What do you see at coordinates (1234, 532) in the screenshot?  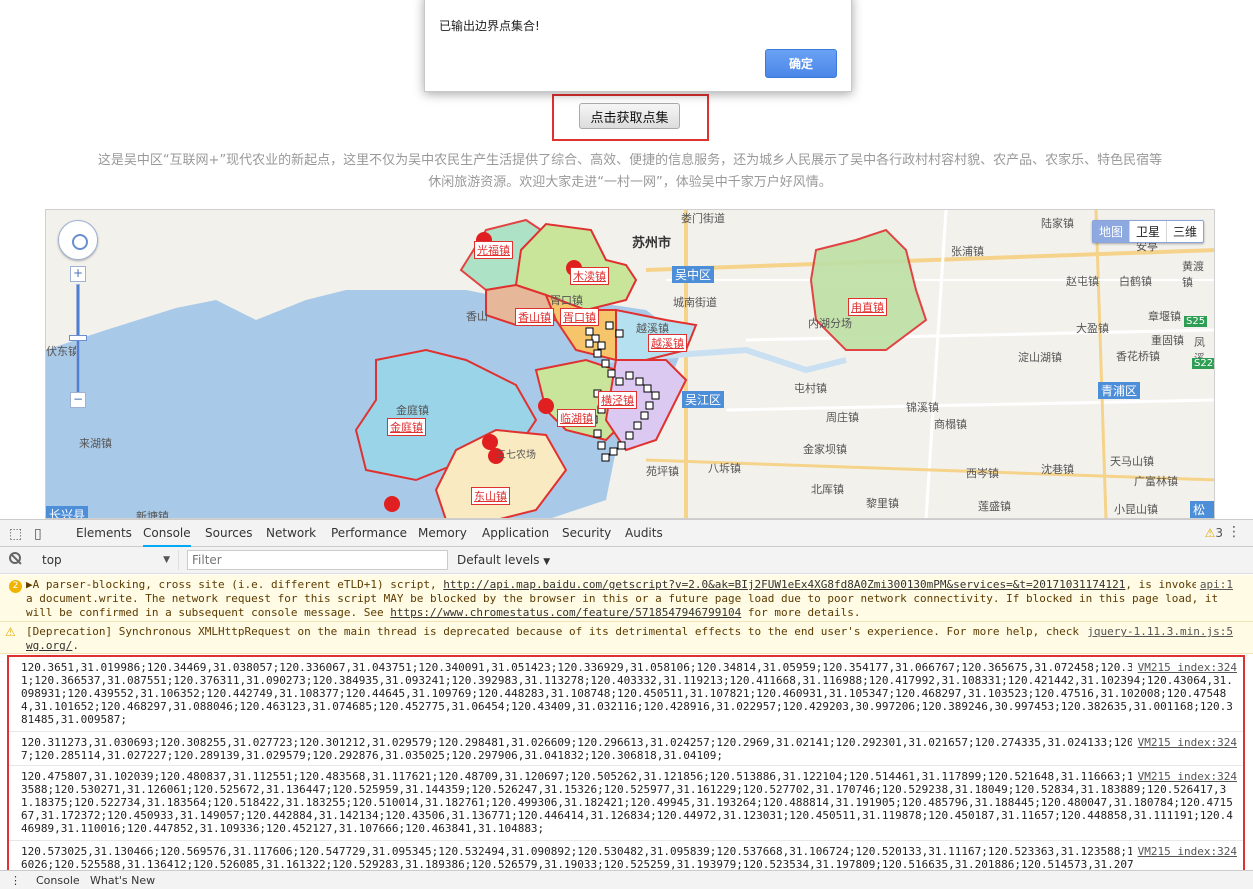 I see `more-options-icon: ⋮` at bounding box center [1234, 532].